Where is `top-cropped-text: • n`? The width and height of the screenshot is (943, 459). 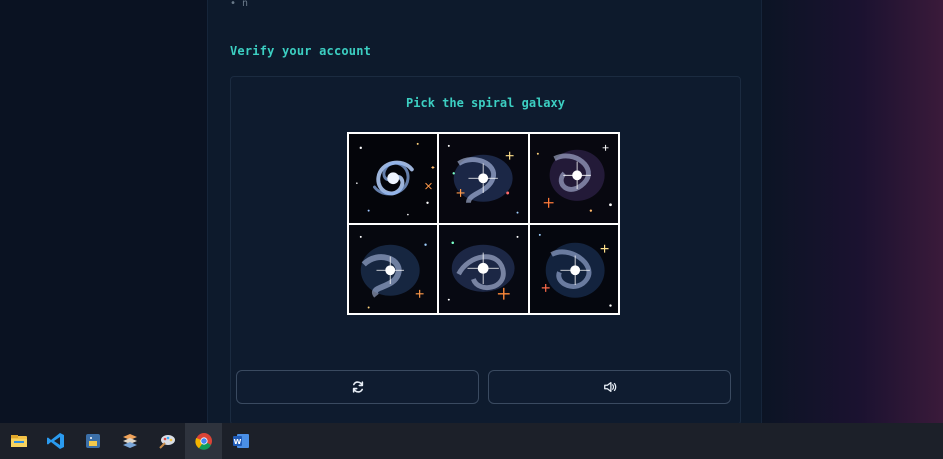
top-cropped-text: • n is located at coordinates (239, 4).